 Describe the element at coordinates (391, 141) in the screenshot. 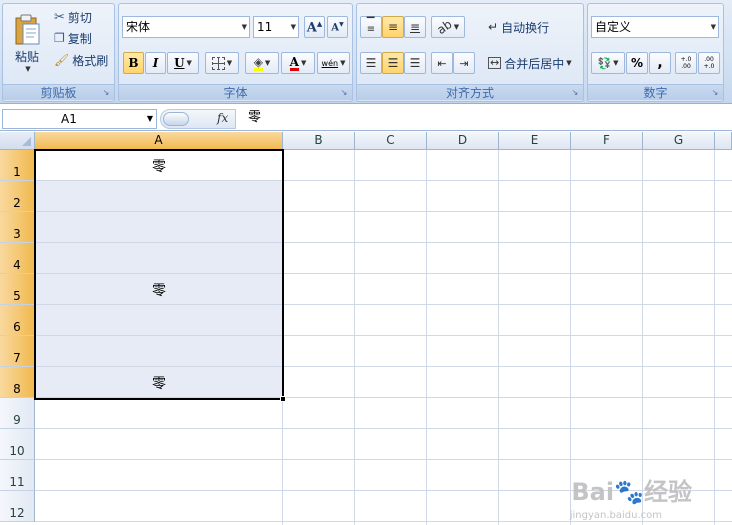

I see `column-header-c: C` at that location.